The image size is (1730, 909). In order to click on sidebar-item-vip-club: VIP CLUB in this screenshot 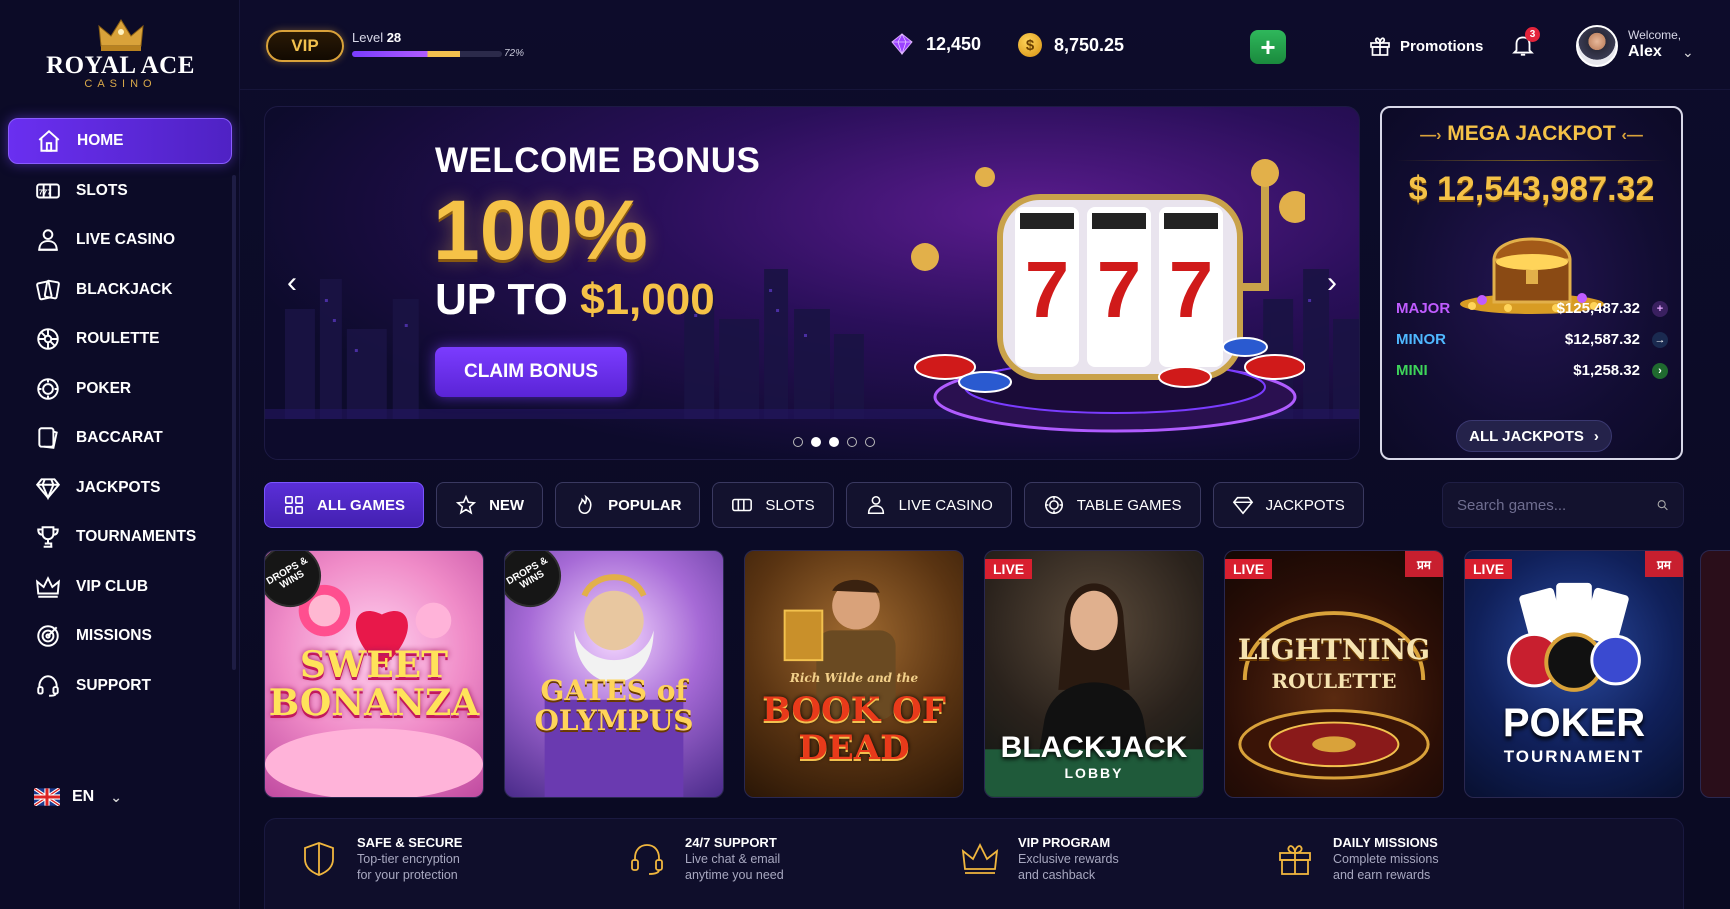, I will do `click(120, 587)`.